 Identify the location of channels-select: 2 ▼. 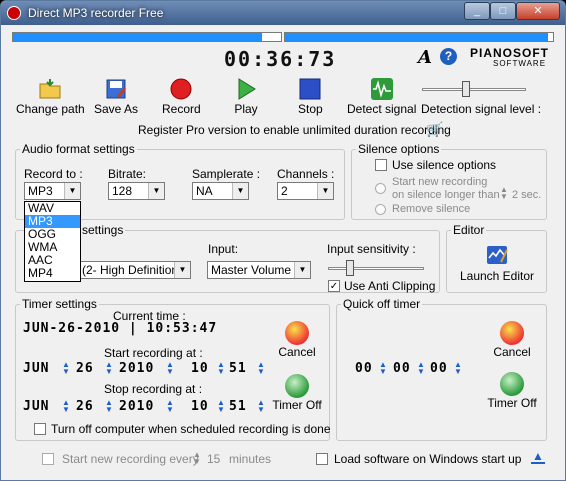
(305, 191).